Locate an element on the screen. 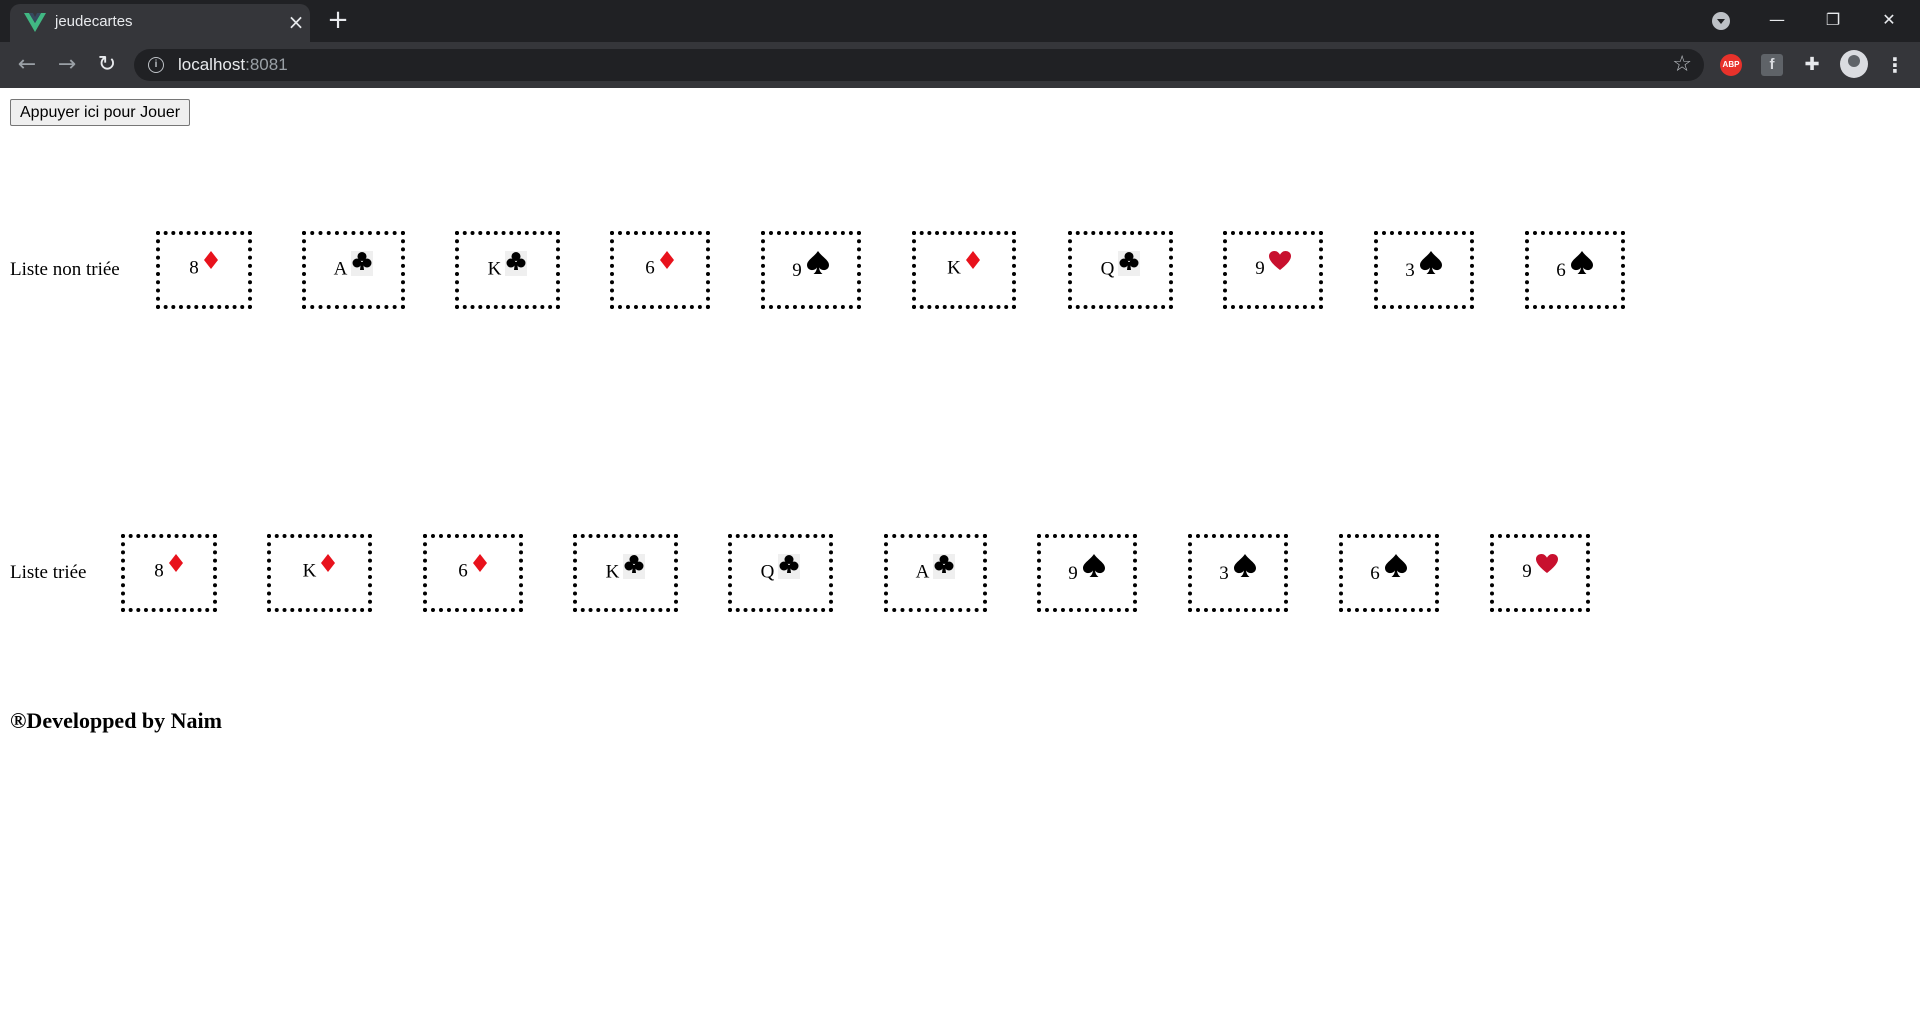  restore-icon: ❐ is located at coordinates (1833, 20).